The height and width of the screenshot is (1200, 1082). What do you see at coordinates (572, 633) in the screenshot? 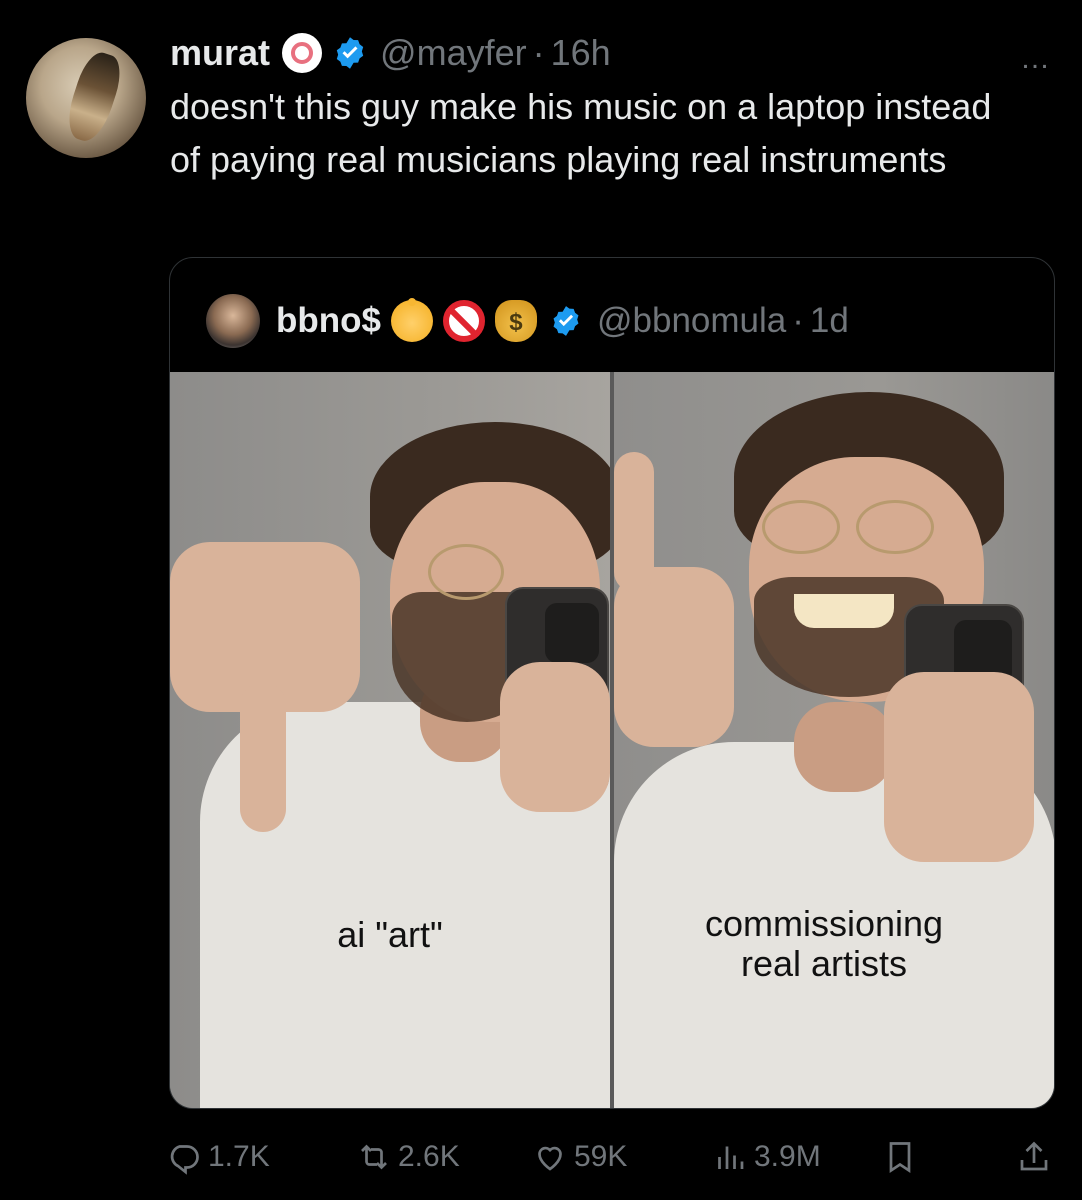
I see `phone-camera-shape` at bounding box center [572, 633].